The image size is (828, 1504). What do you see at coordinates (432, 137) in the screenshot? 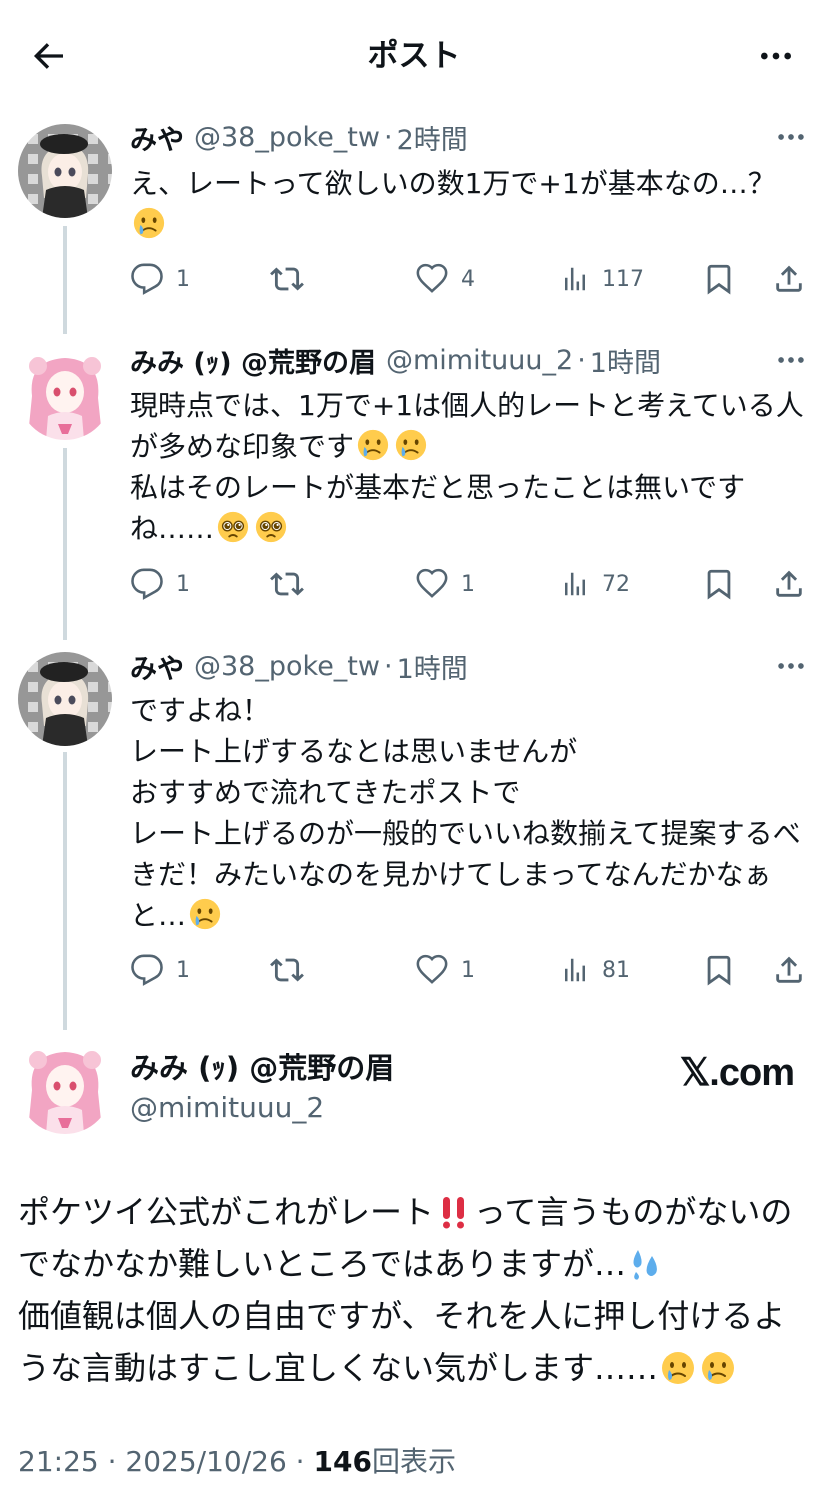
I see `post-time: 2時間` at bounding box center [432, 137].